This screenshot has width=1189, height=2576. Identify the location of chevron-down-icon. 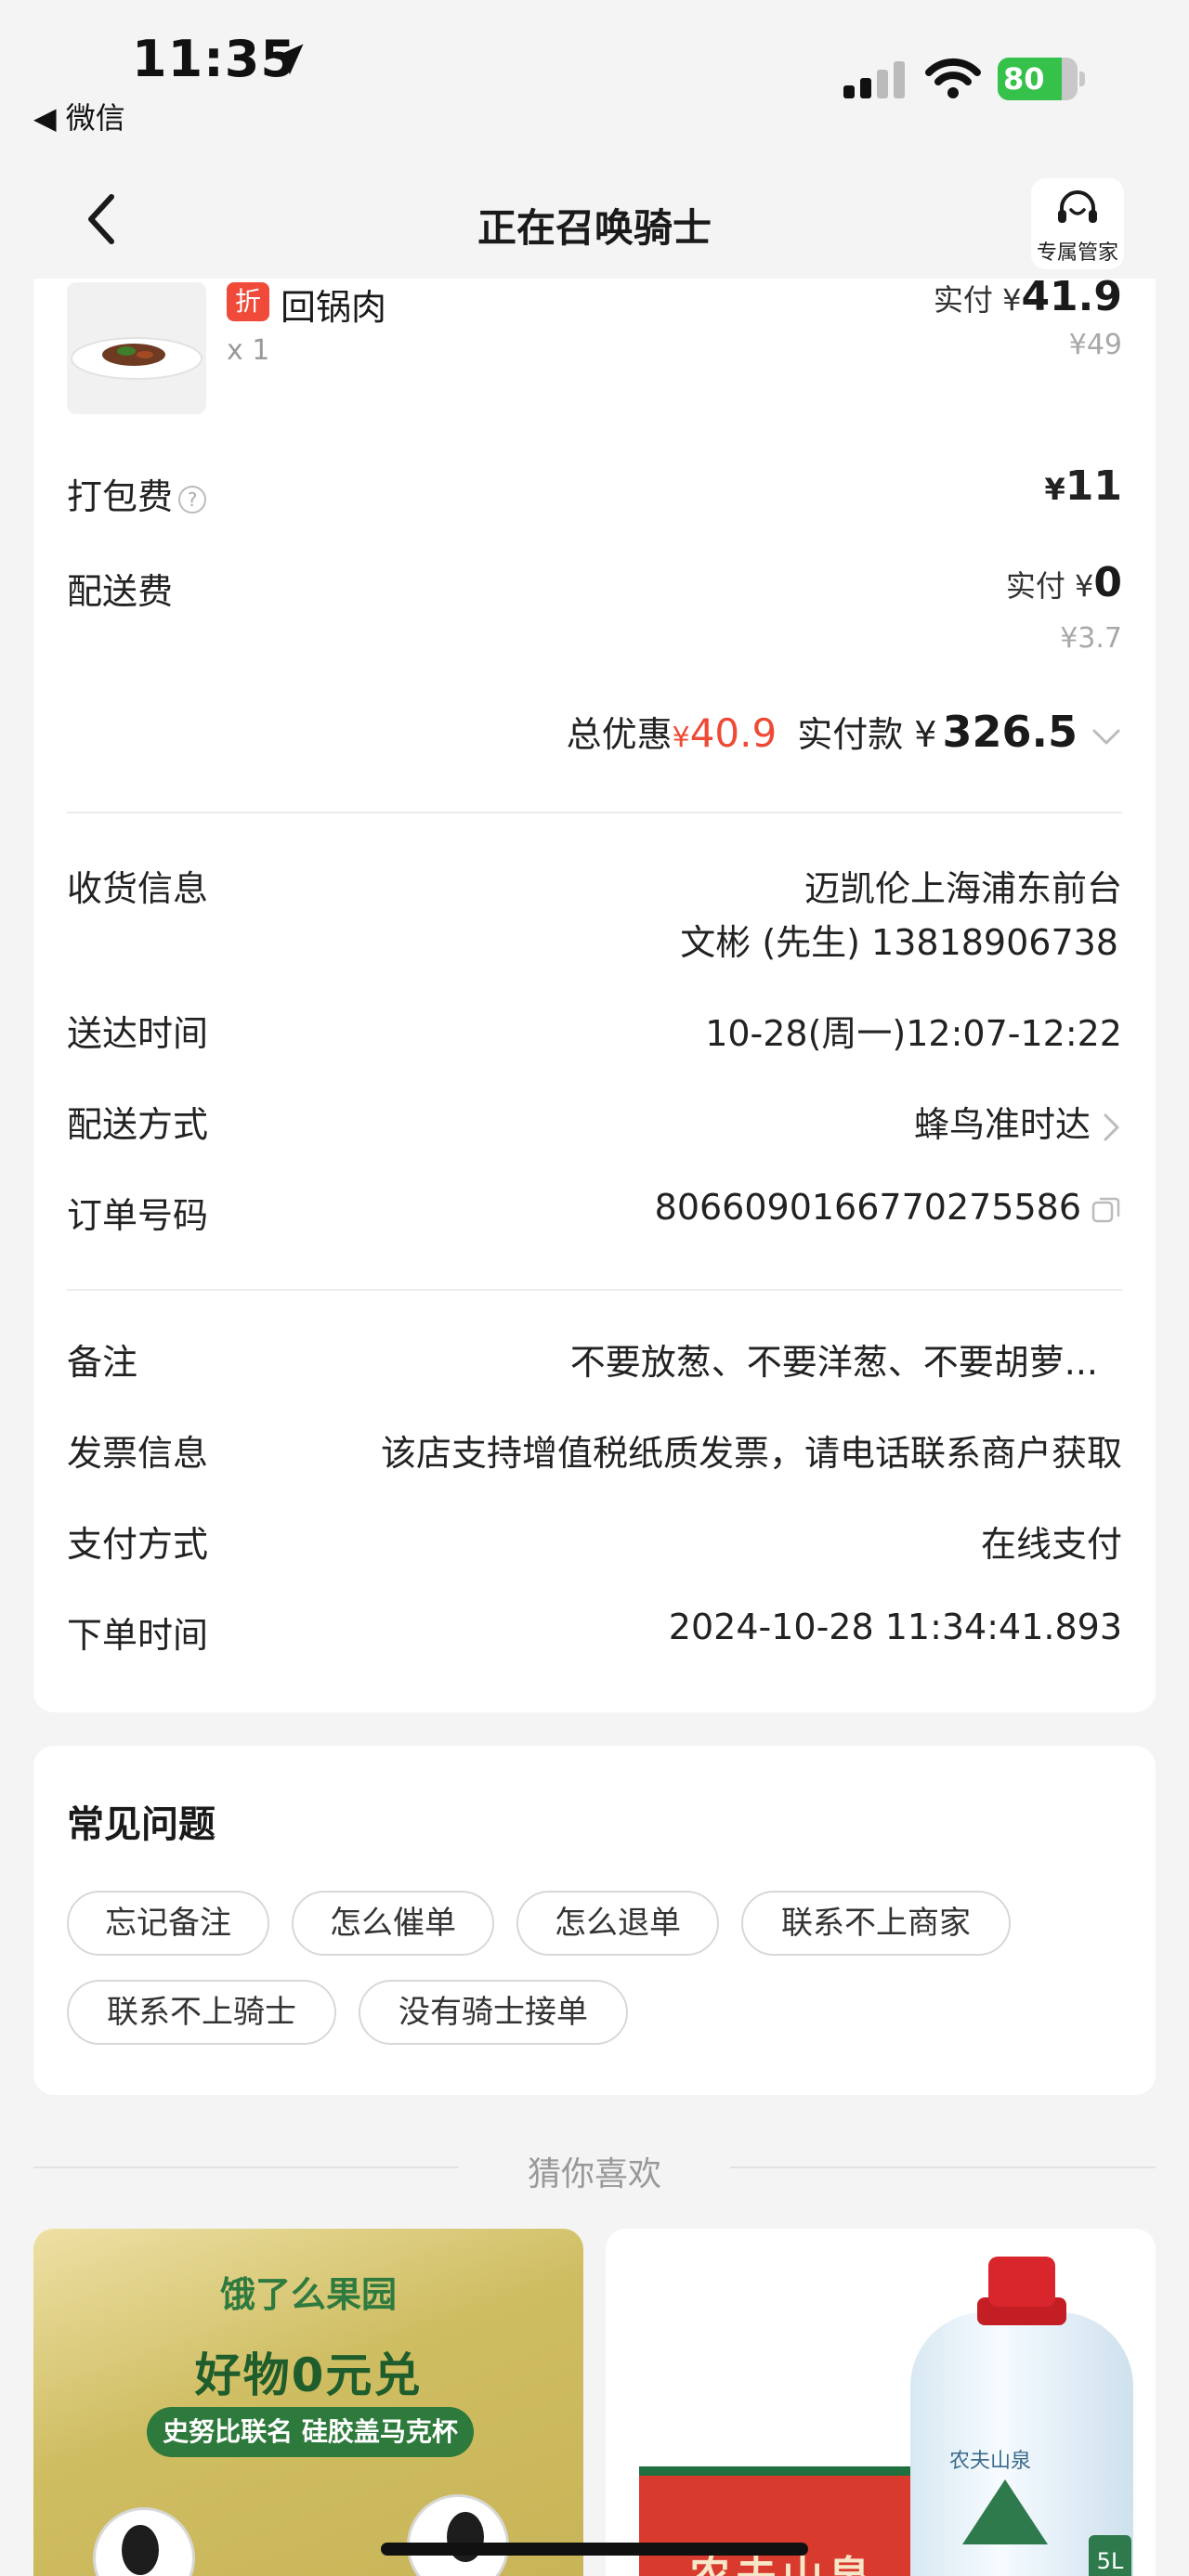
(1106, 737).